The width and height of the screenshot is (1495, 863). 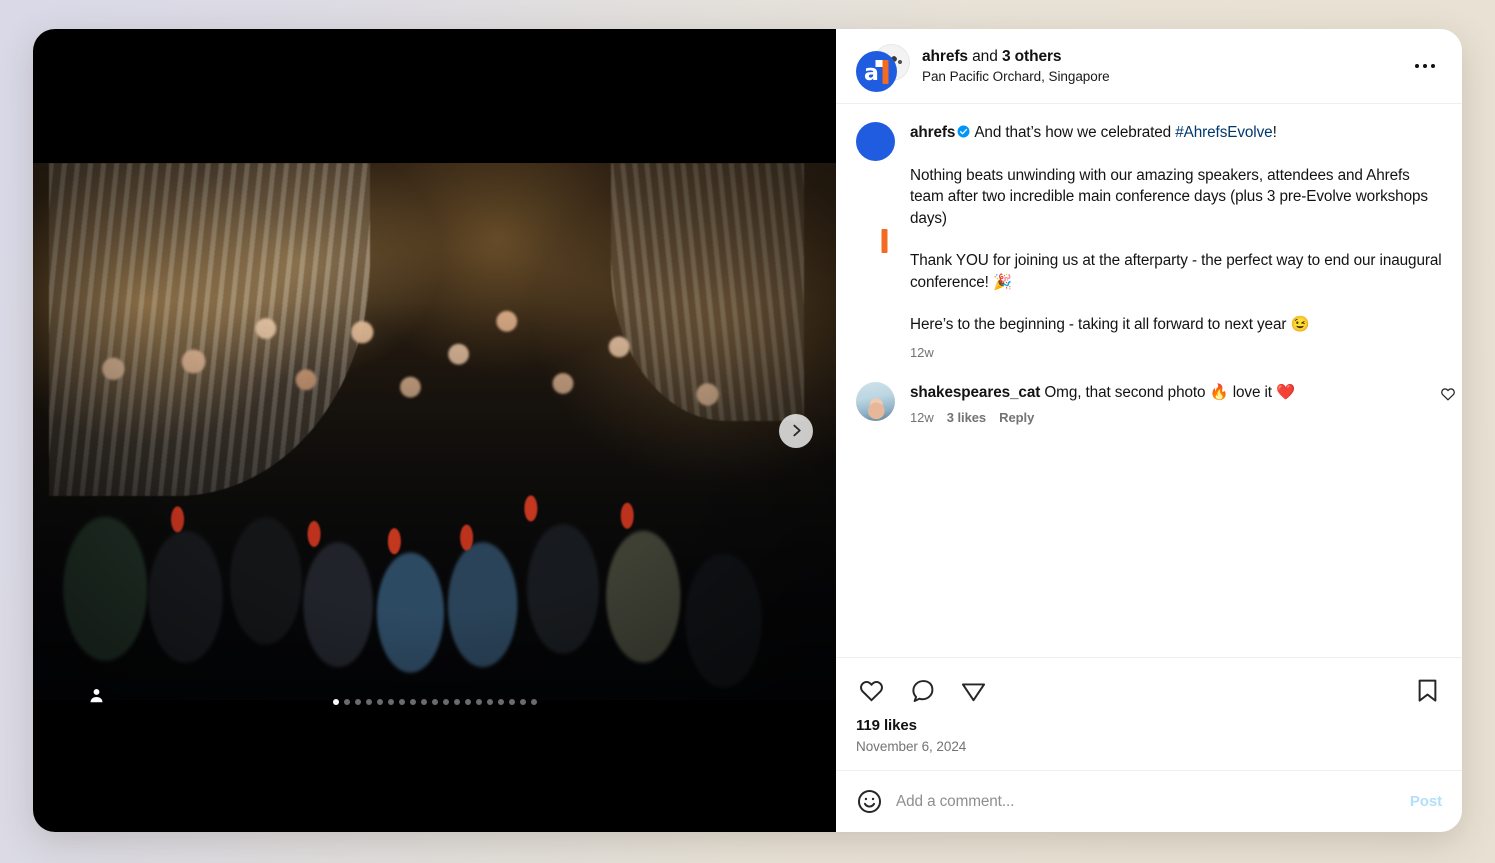 I want to click on ahrefs-logo-mark: a, so click(x=876, y=71).